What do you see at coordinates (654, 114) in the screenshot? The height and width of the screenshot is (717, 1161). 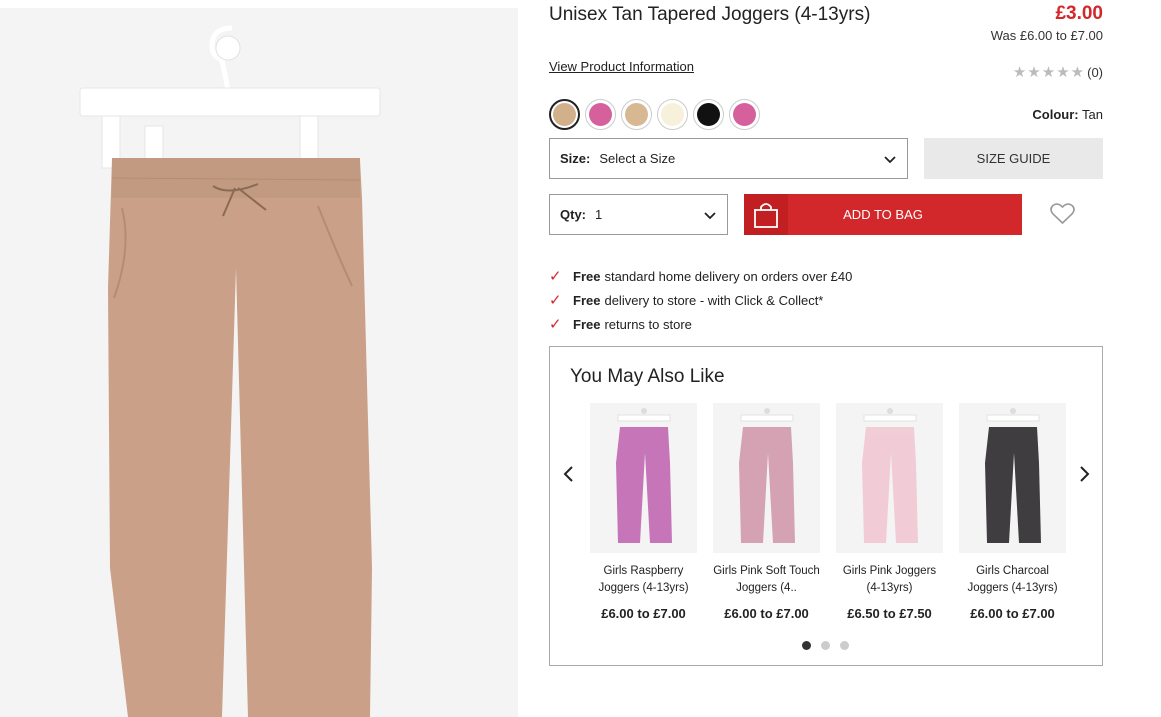 I see `colour-swatches` at bounding box center [654, 114].